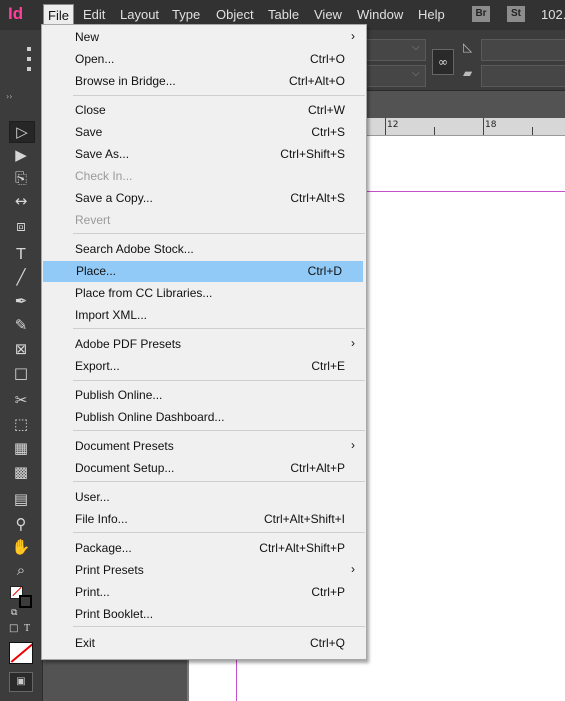 The height and width of the screenshot is (701, 565). Describe the element at coordinates (523, 50) in the screenshot. I see `rotation-field` at that location.